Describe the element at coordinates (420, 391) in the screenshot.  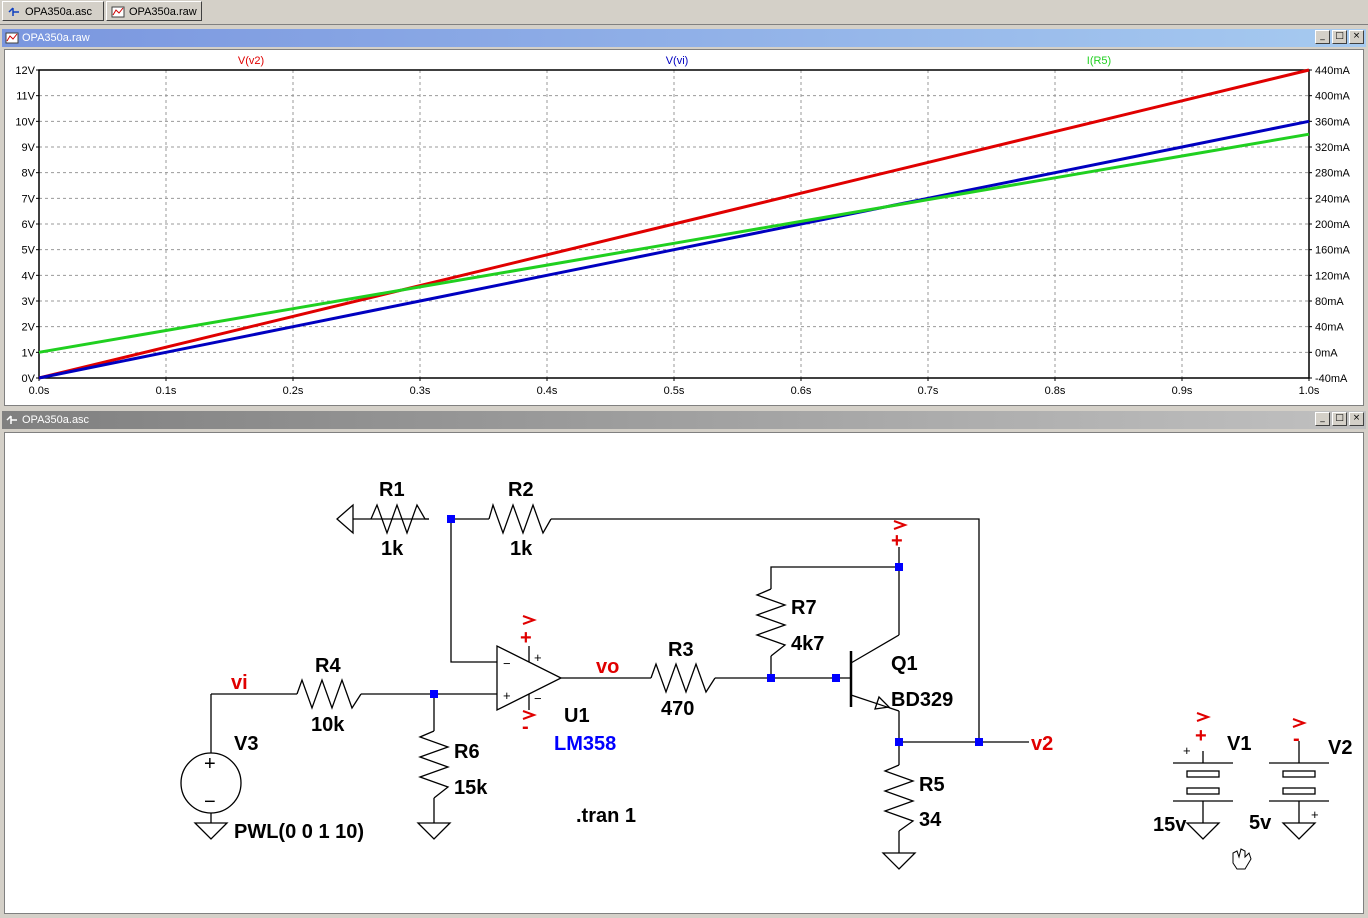
I see `x-tick-label: 0.3s` at that location.